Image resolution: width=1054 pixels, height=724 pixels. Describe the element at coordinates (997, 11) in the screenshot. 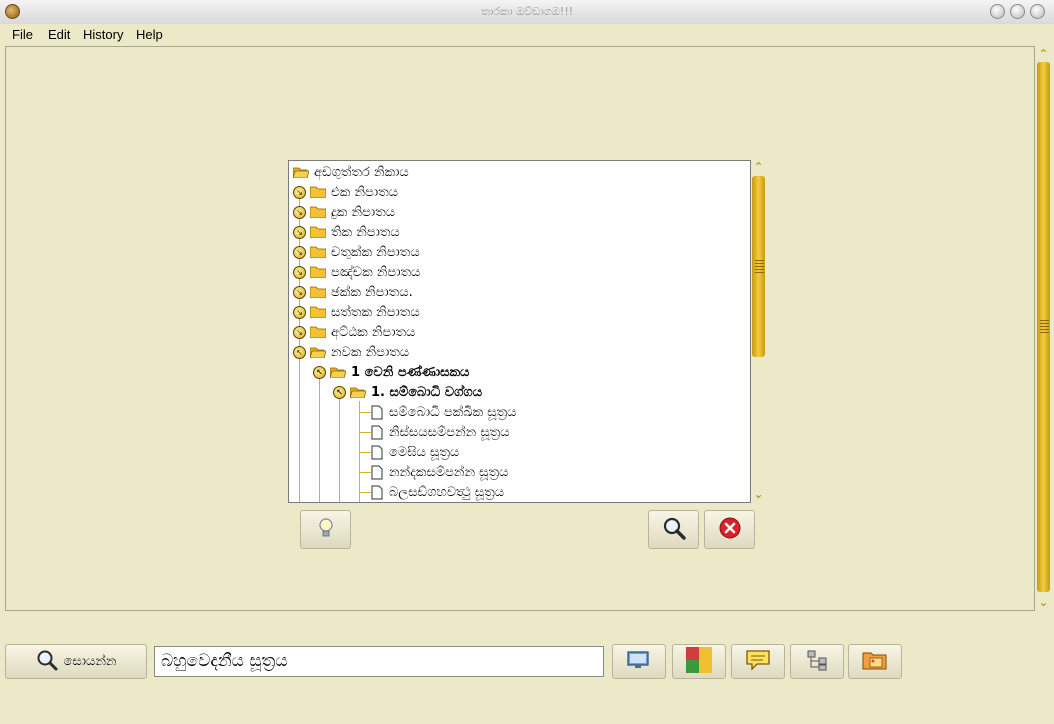

I see `minimize-button` at that location.